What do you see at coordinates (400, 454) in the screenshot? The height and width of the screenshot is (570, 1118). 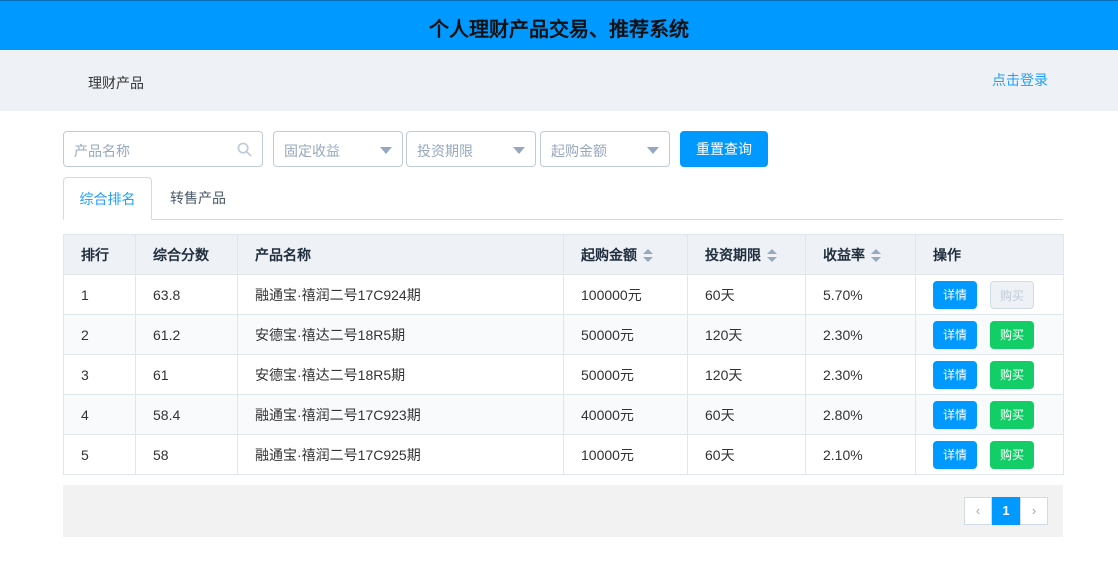 I see `cell-product-name: 融通宝·禧润二号17C925期` at bounding box center [400, 454].